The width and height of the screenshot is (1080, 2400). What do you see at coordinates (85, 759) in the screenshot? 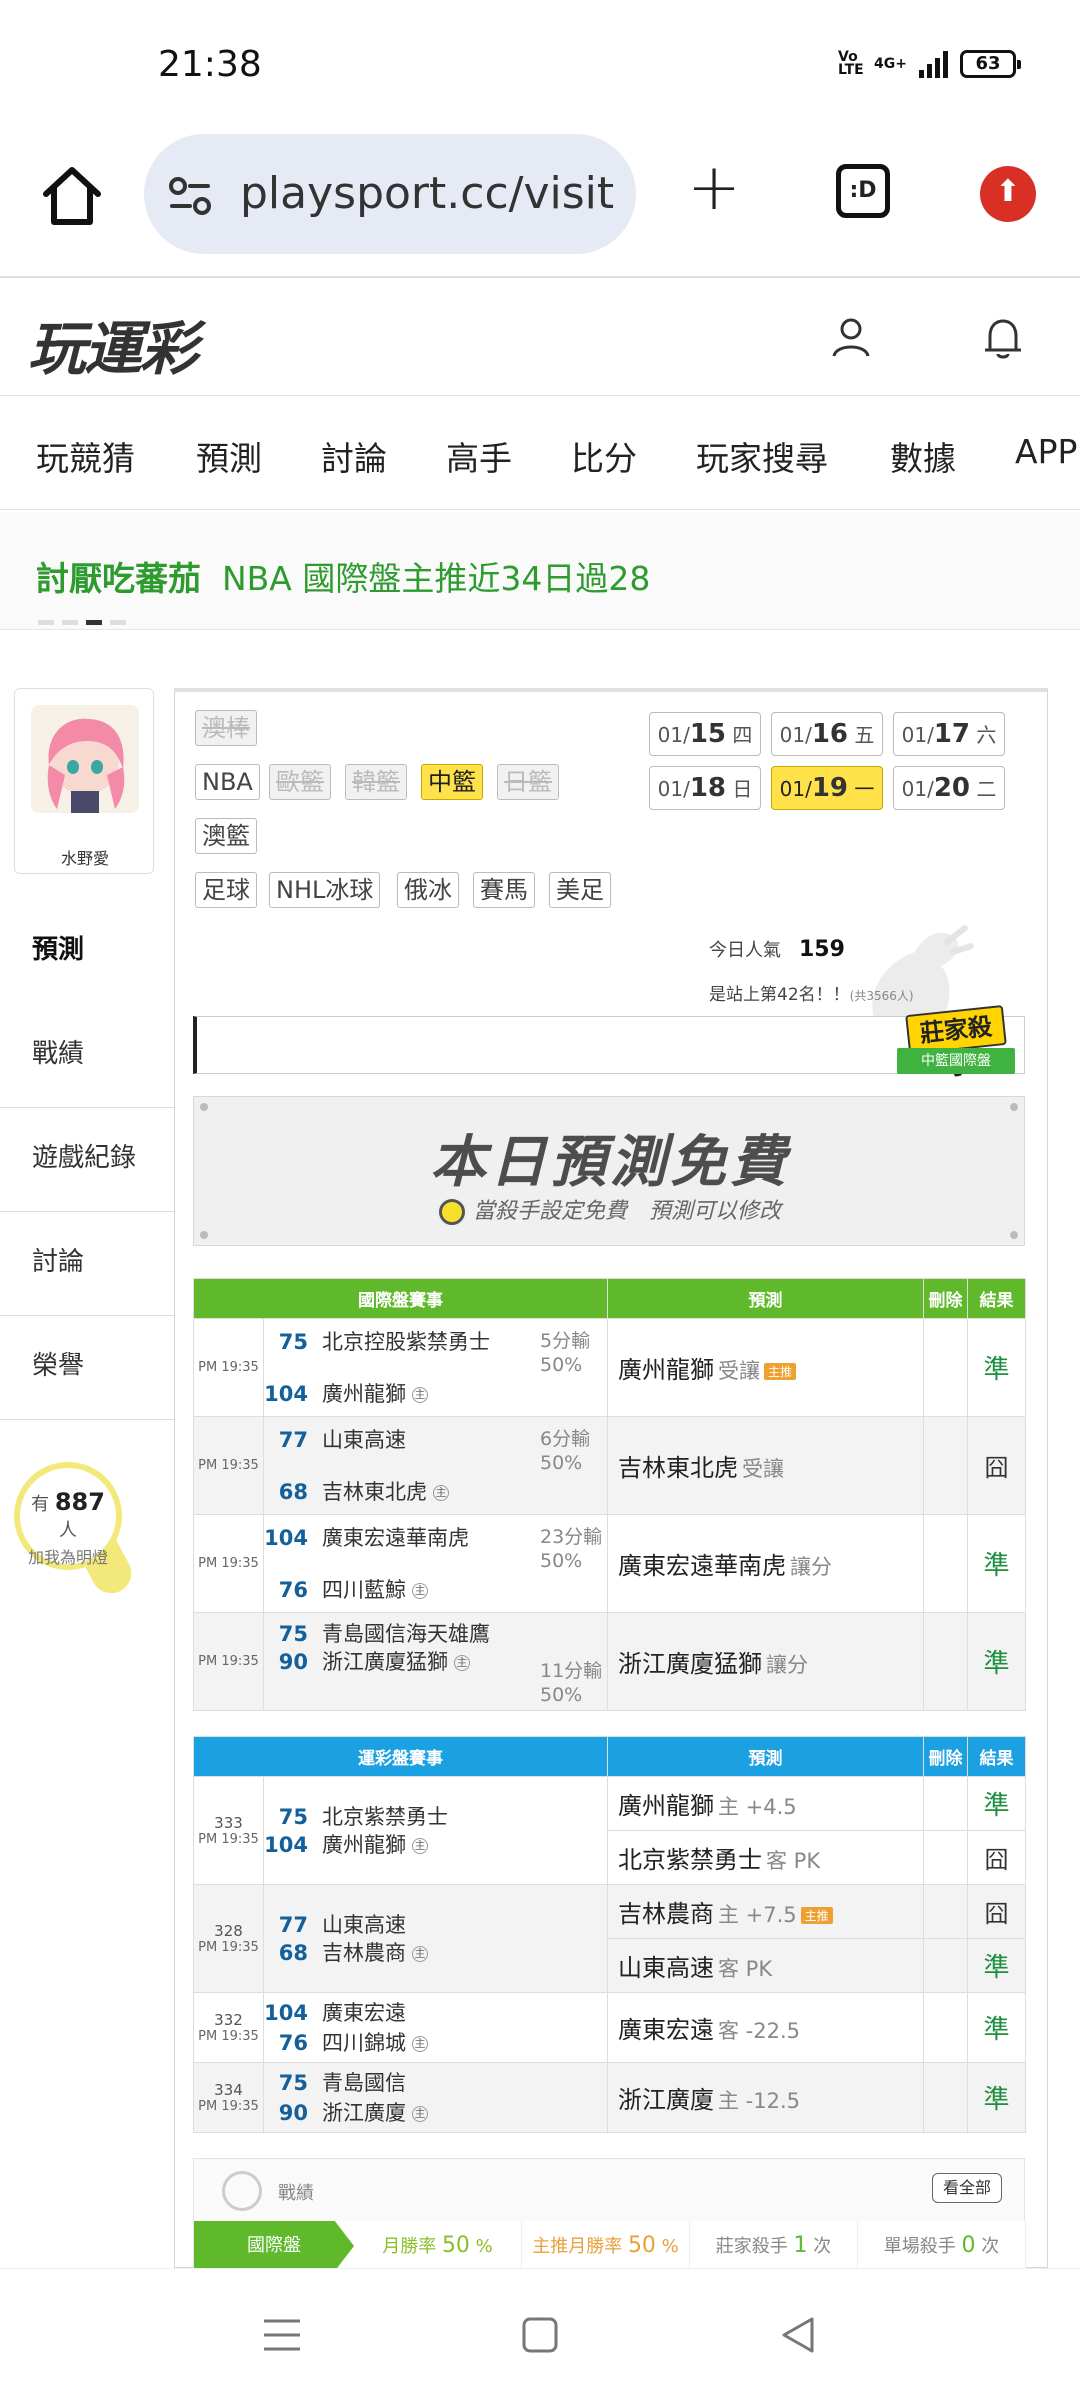
I see `avatar` at bounding box center [85, 759].